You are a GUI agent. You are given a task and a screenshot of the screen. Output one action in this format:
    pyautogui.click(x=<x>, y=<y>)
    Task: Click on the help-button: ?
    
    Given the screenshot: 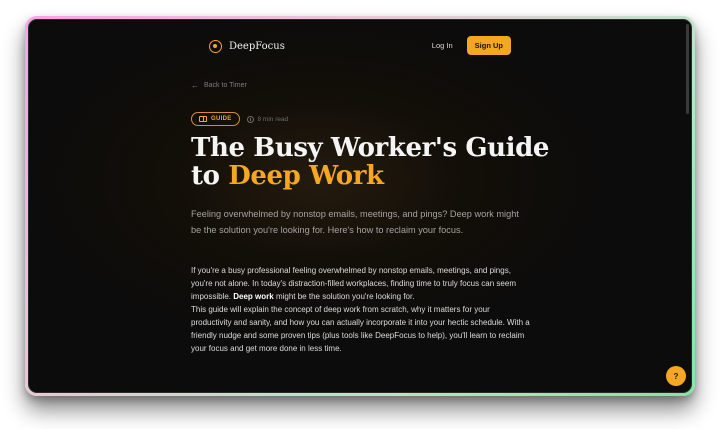 What is the action you would take?
    pyautogui.click(x=676, y=376)
    